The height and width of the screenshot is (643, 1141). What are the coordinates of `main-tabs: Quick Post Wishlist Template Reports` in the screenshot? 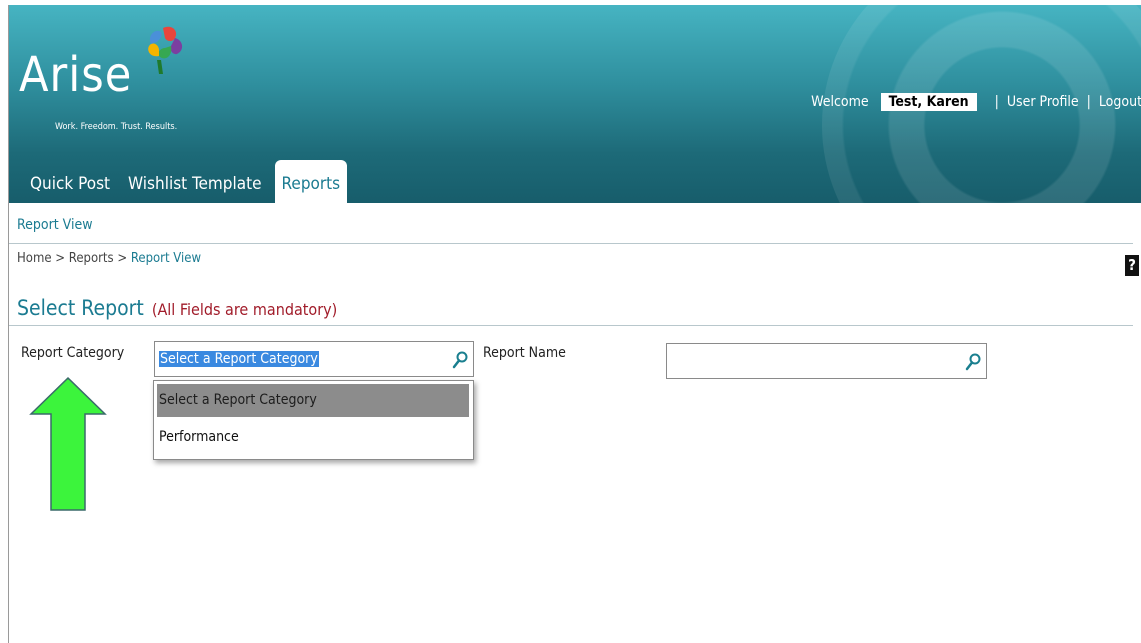 It's located at (184, 181).